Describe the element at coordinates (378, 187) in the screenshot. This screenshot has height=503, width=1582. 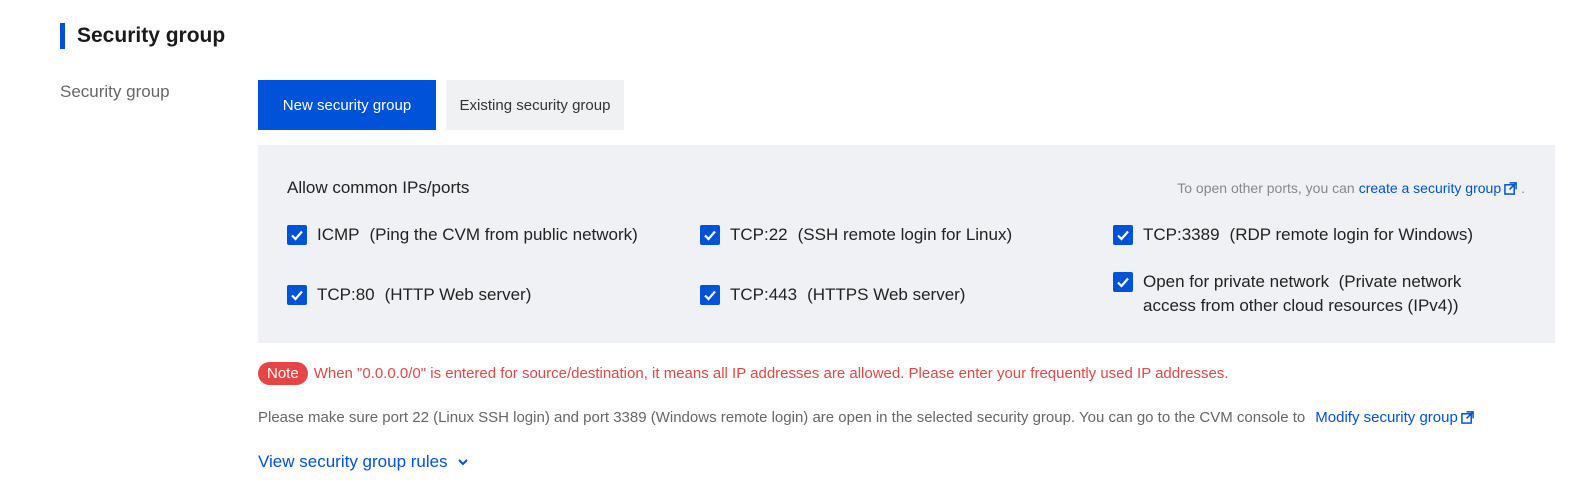
I see `panel-heading: Allow common IPs/ports` at that location.